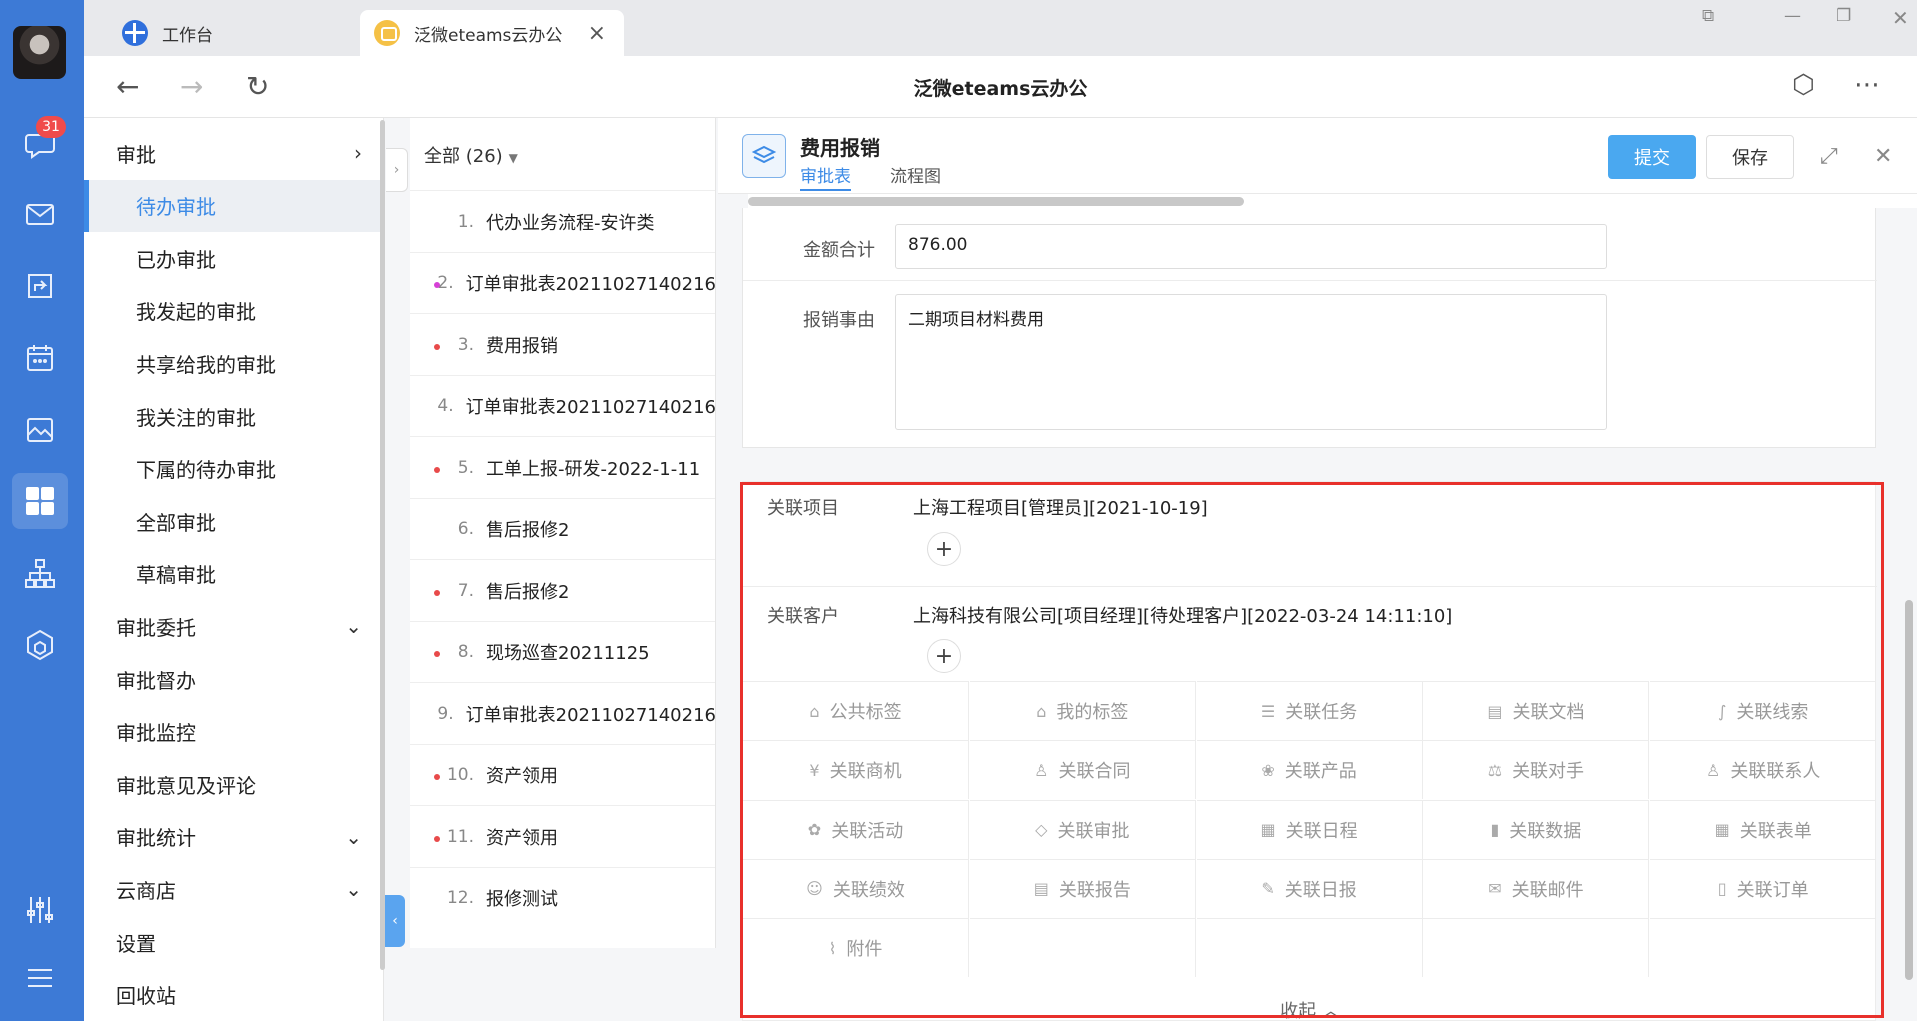  I want to click on list-item: 7. 售后报修2, so click(562, 590).